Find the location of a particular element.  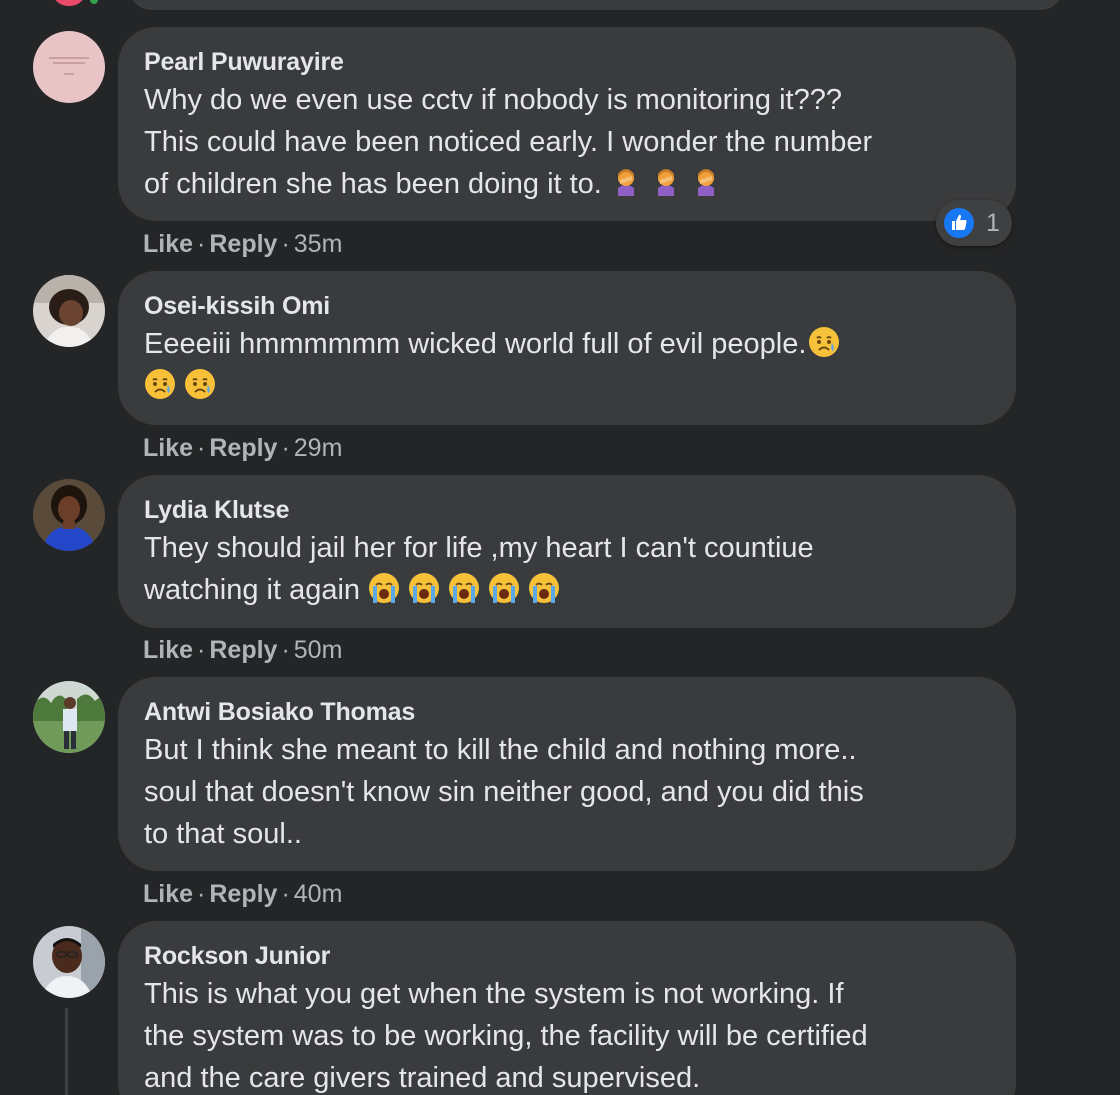

comment-actions: Like · Reply · 50m is located at coordinates (242, 650).